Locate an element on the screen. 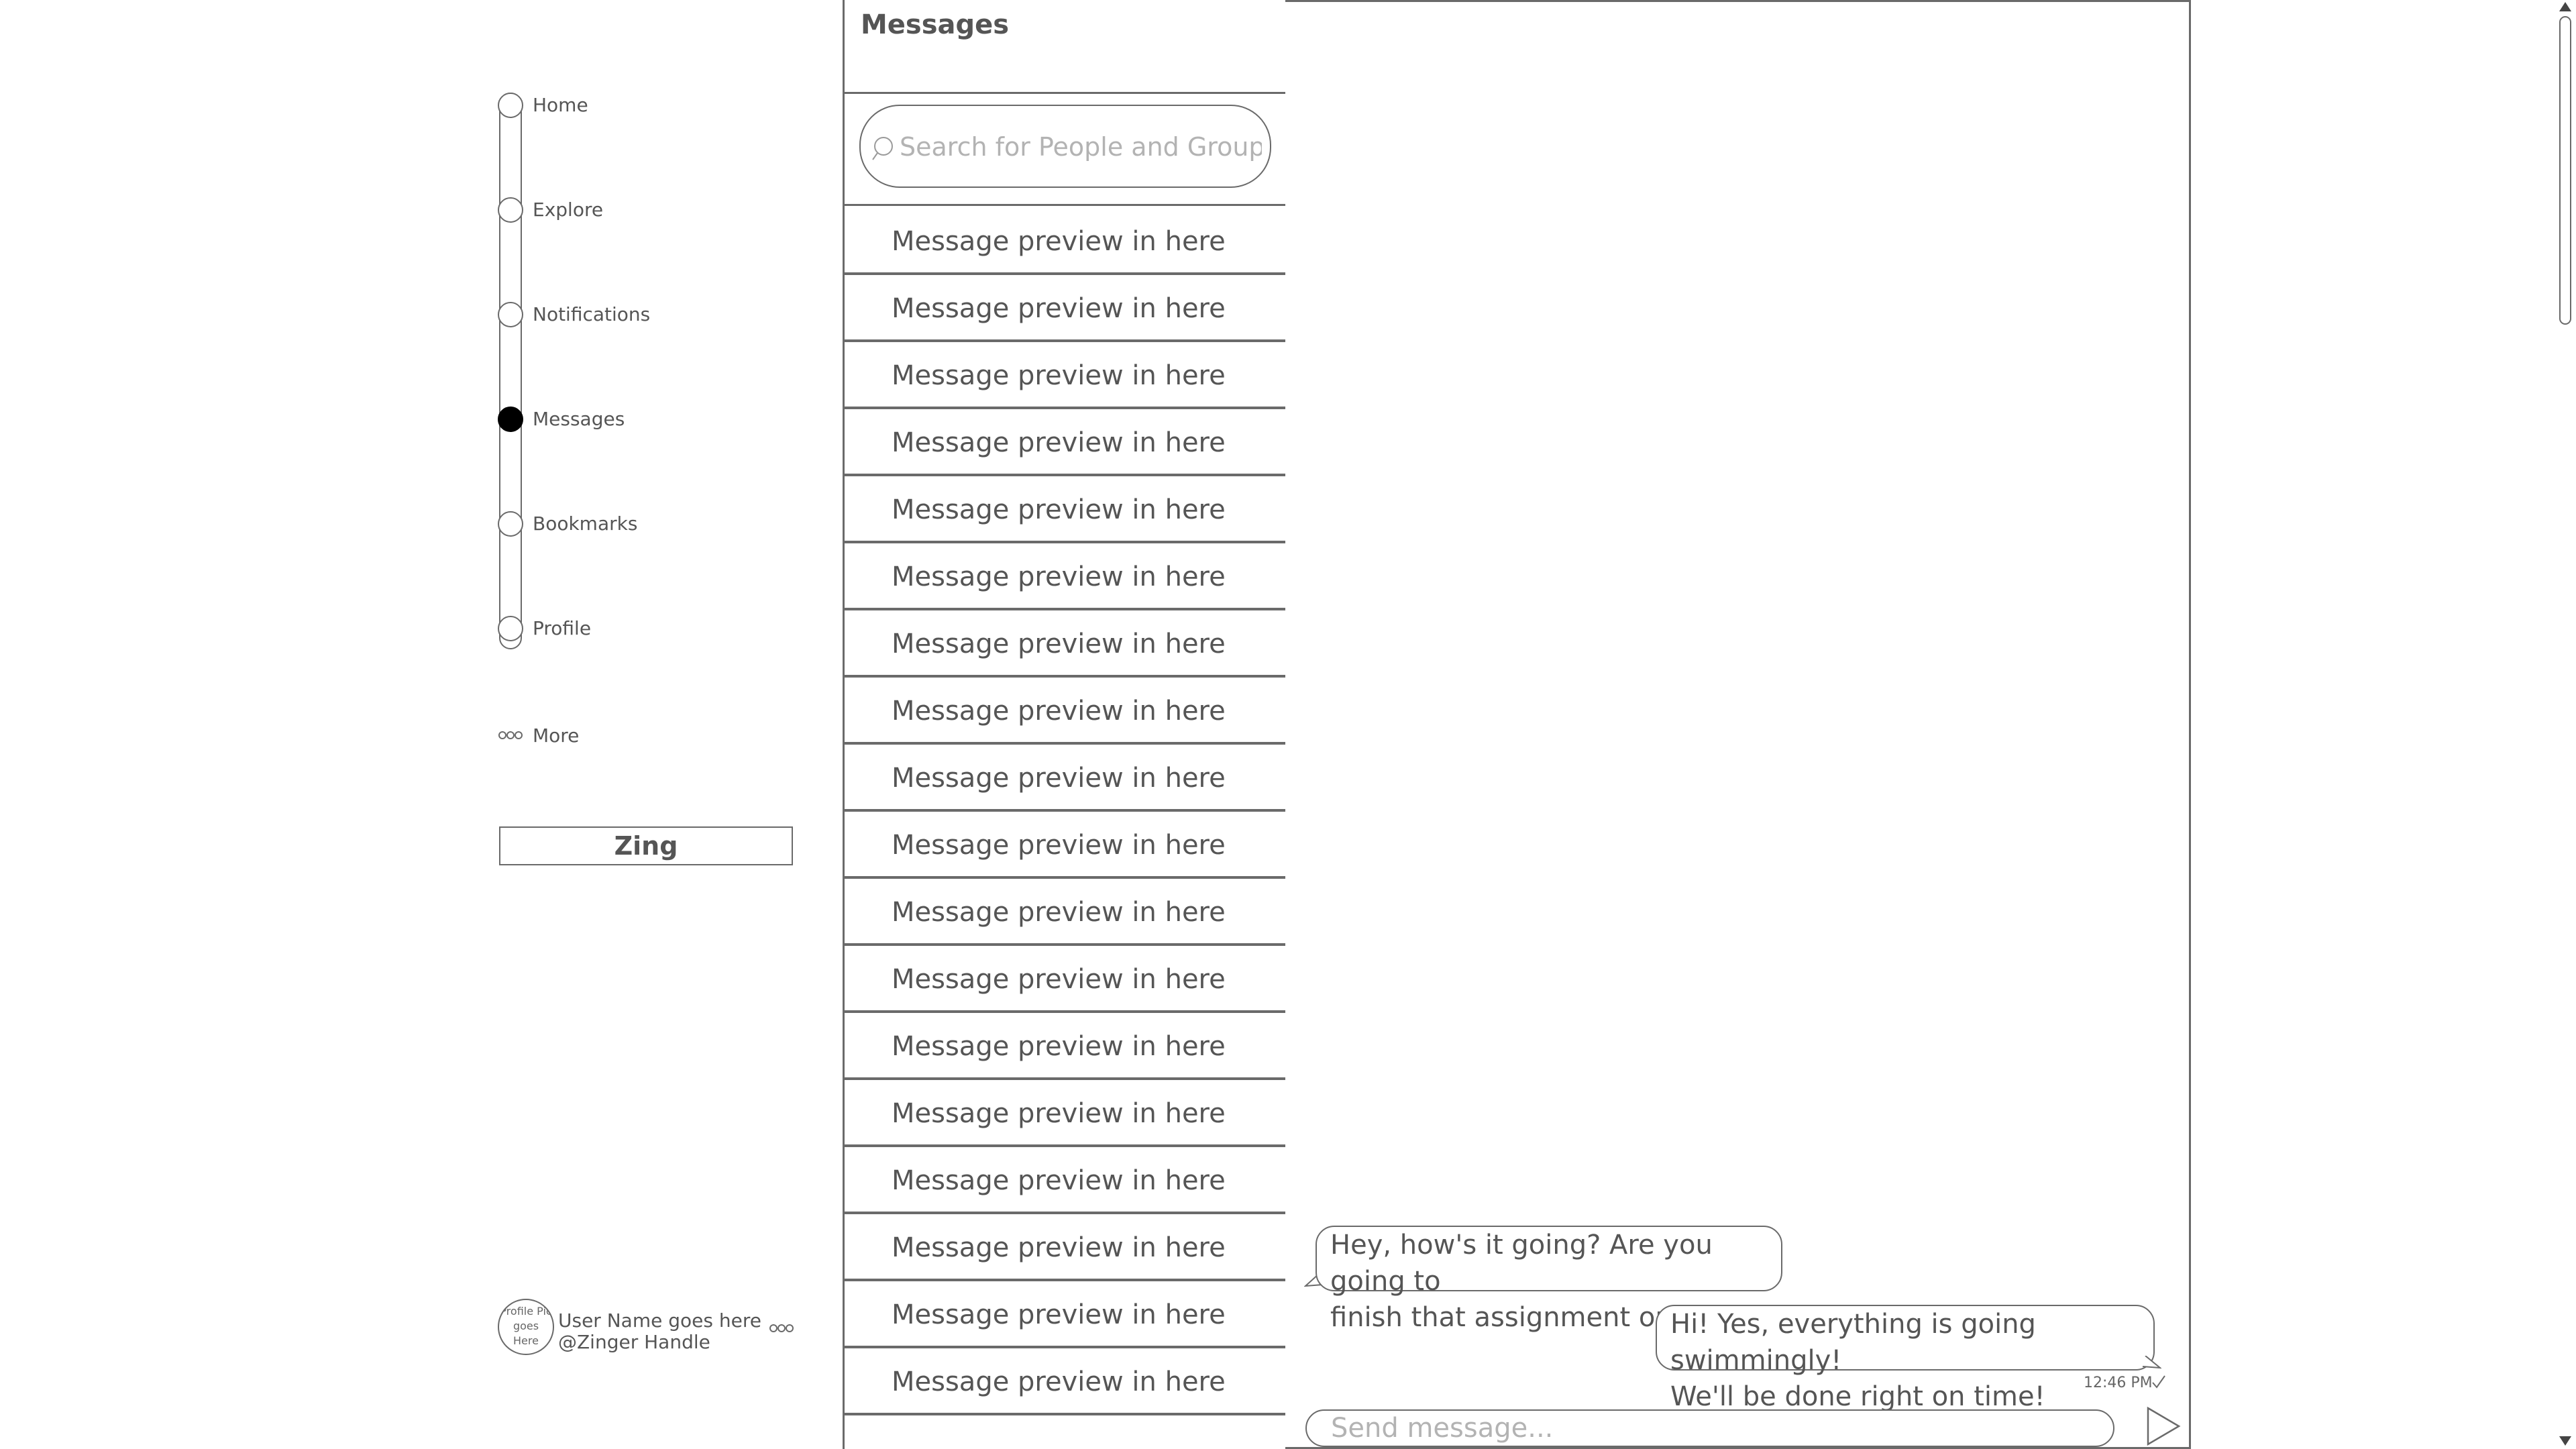 The image size is (2576, 1449). nav-item-profile: Profile is located at coordinates (665, 629).